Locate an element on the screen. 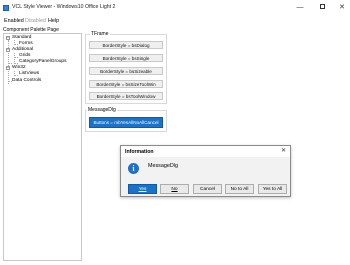 The image size is (350, 265). menu-help: Help is located at coordinates (53, 21).